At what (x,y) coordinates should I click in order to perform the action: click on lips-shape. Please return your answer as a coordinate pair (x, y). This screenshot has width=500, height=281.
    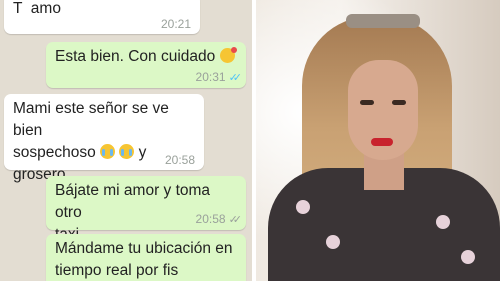
    Looking at the image, I should click on (382, 142).